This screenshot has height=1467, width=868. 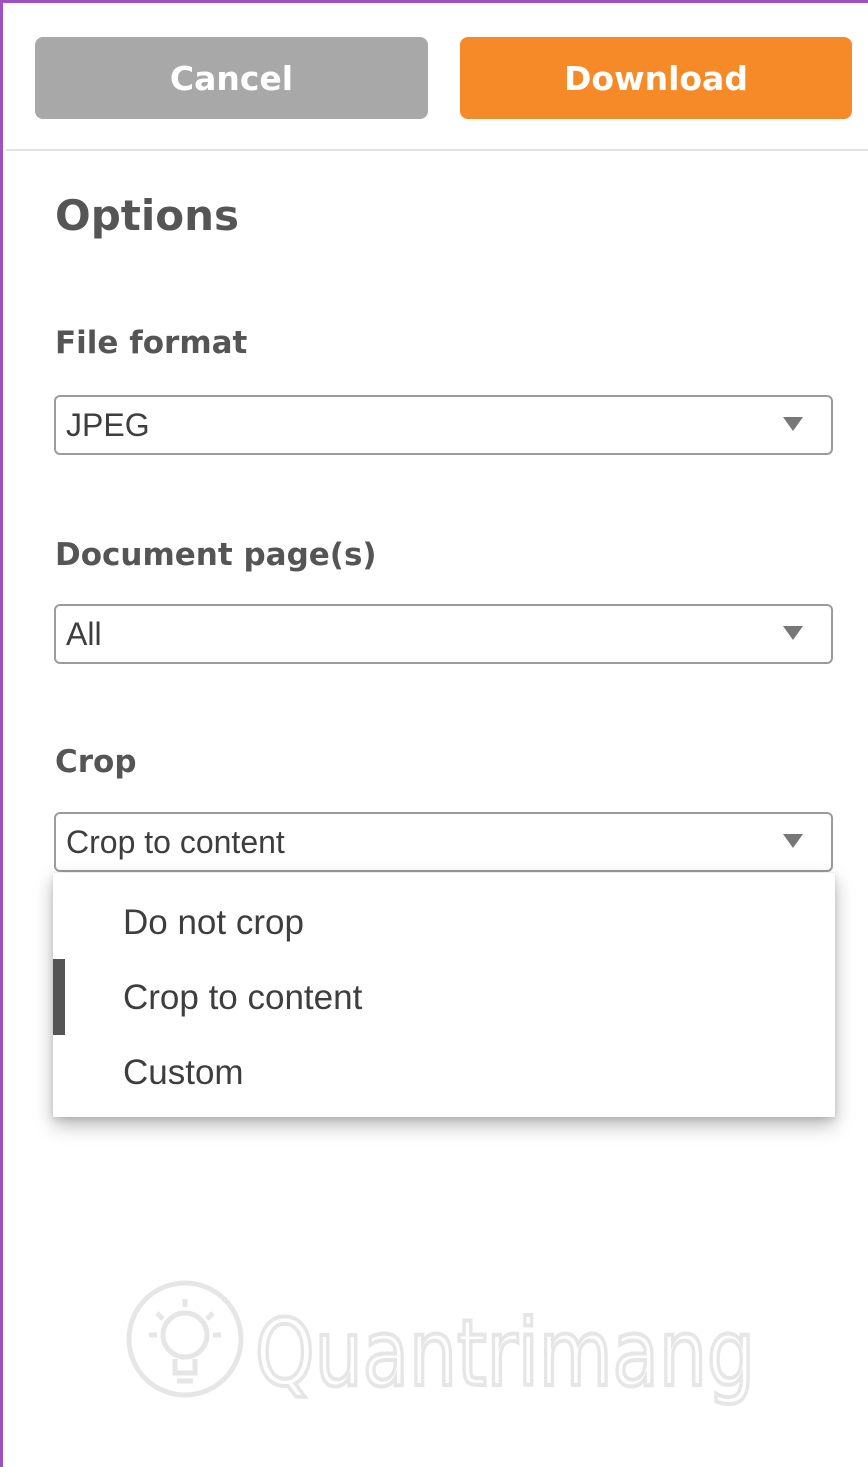 I want to click on toolbar-divider, so click(x=437, y=150).